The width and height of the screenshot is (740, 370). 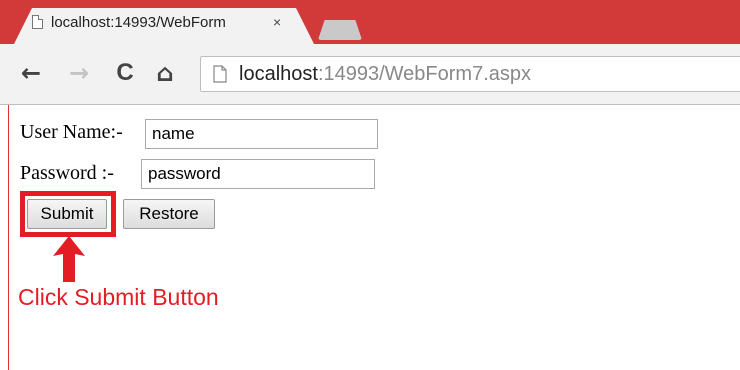 What do you see at coordinates (31, 73) in the screenshot?
I see `back-arrow-icon: ←` at bounding box center [31, 73].